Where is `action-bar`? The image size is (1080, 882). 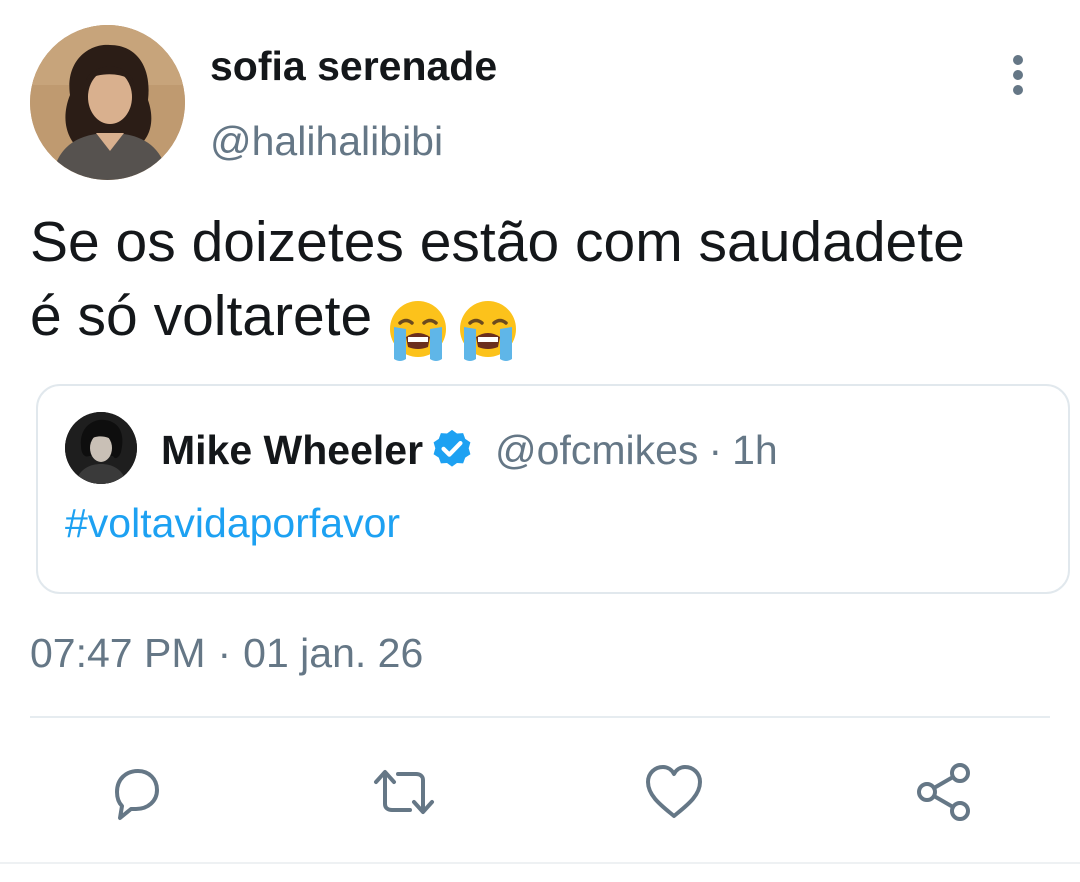
action-bar is located at coordinates (540, 792).